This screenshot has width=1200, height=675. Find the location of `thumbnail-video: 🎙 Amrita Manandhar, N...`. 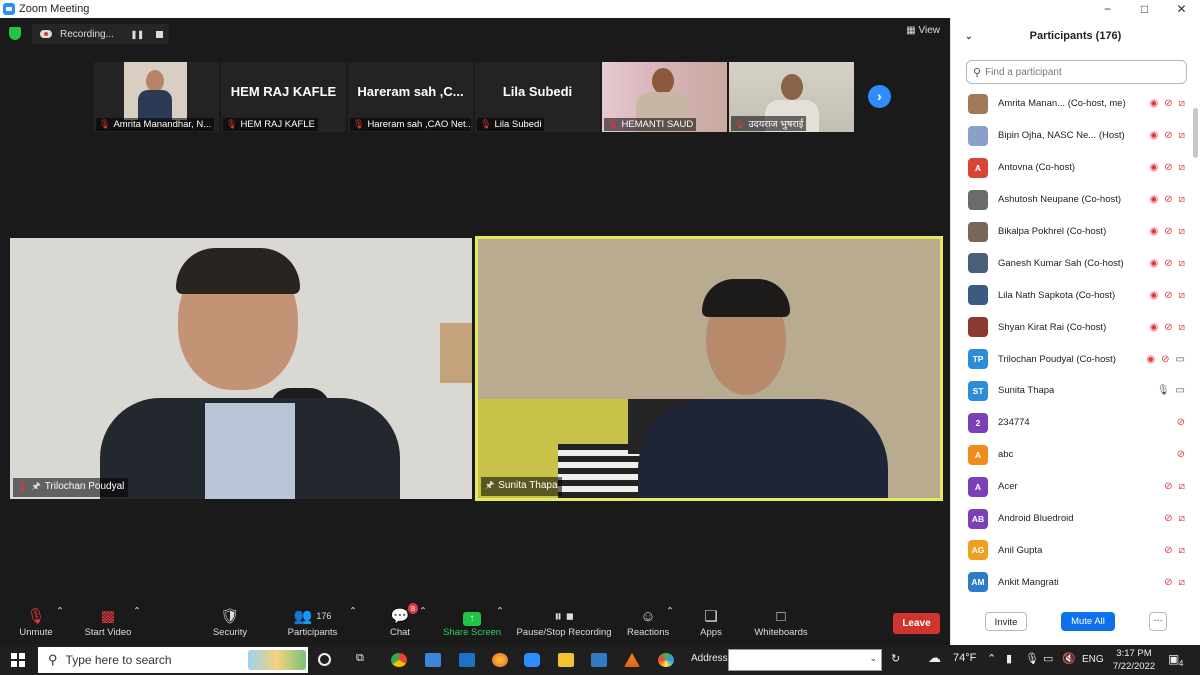

thumbnail-video: 🎙 Amrita Manandhar, N... is located at coordinates (156, 97).